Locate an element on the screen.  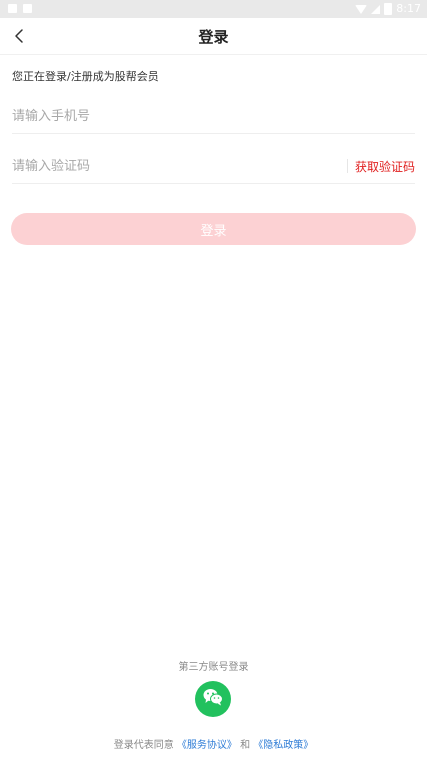
wifi-icon is located at coordinates (361, 9).